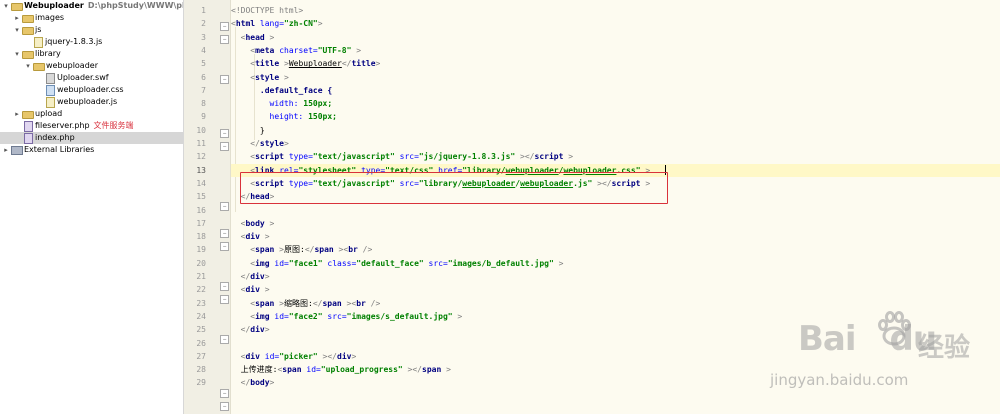 The image size is (1000, 414). I want to click on line-number: 28, so click(201, 370).